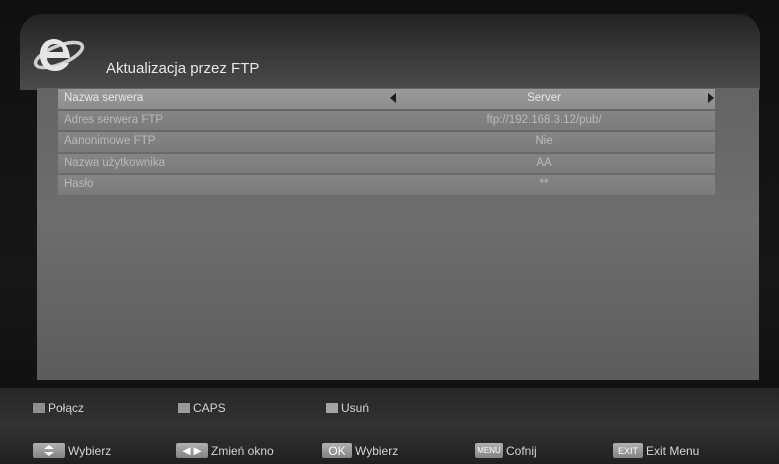 The image size is (779, 464). Describe the element at coordinates (110, 141) in the screenshot. I see `setting-label: Aanonimowe FTP` at that location.